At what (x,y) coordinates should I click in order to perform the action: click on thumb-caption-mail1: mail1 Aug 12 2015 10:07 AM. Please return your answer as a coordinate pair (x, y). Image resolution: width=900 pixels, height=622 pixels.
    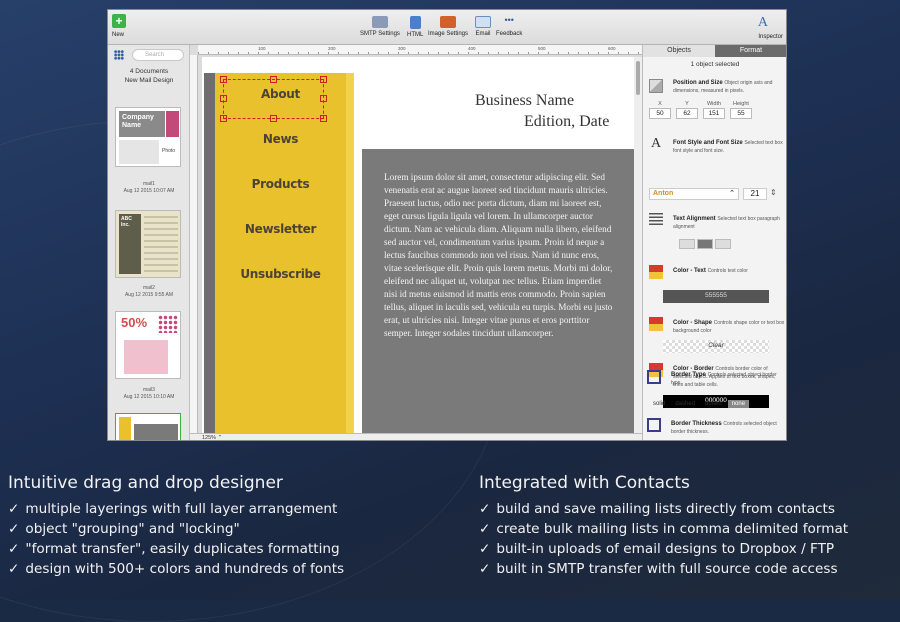
    Looking at the image, I should click on (149, 188).